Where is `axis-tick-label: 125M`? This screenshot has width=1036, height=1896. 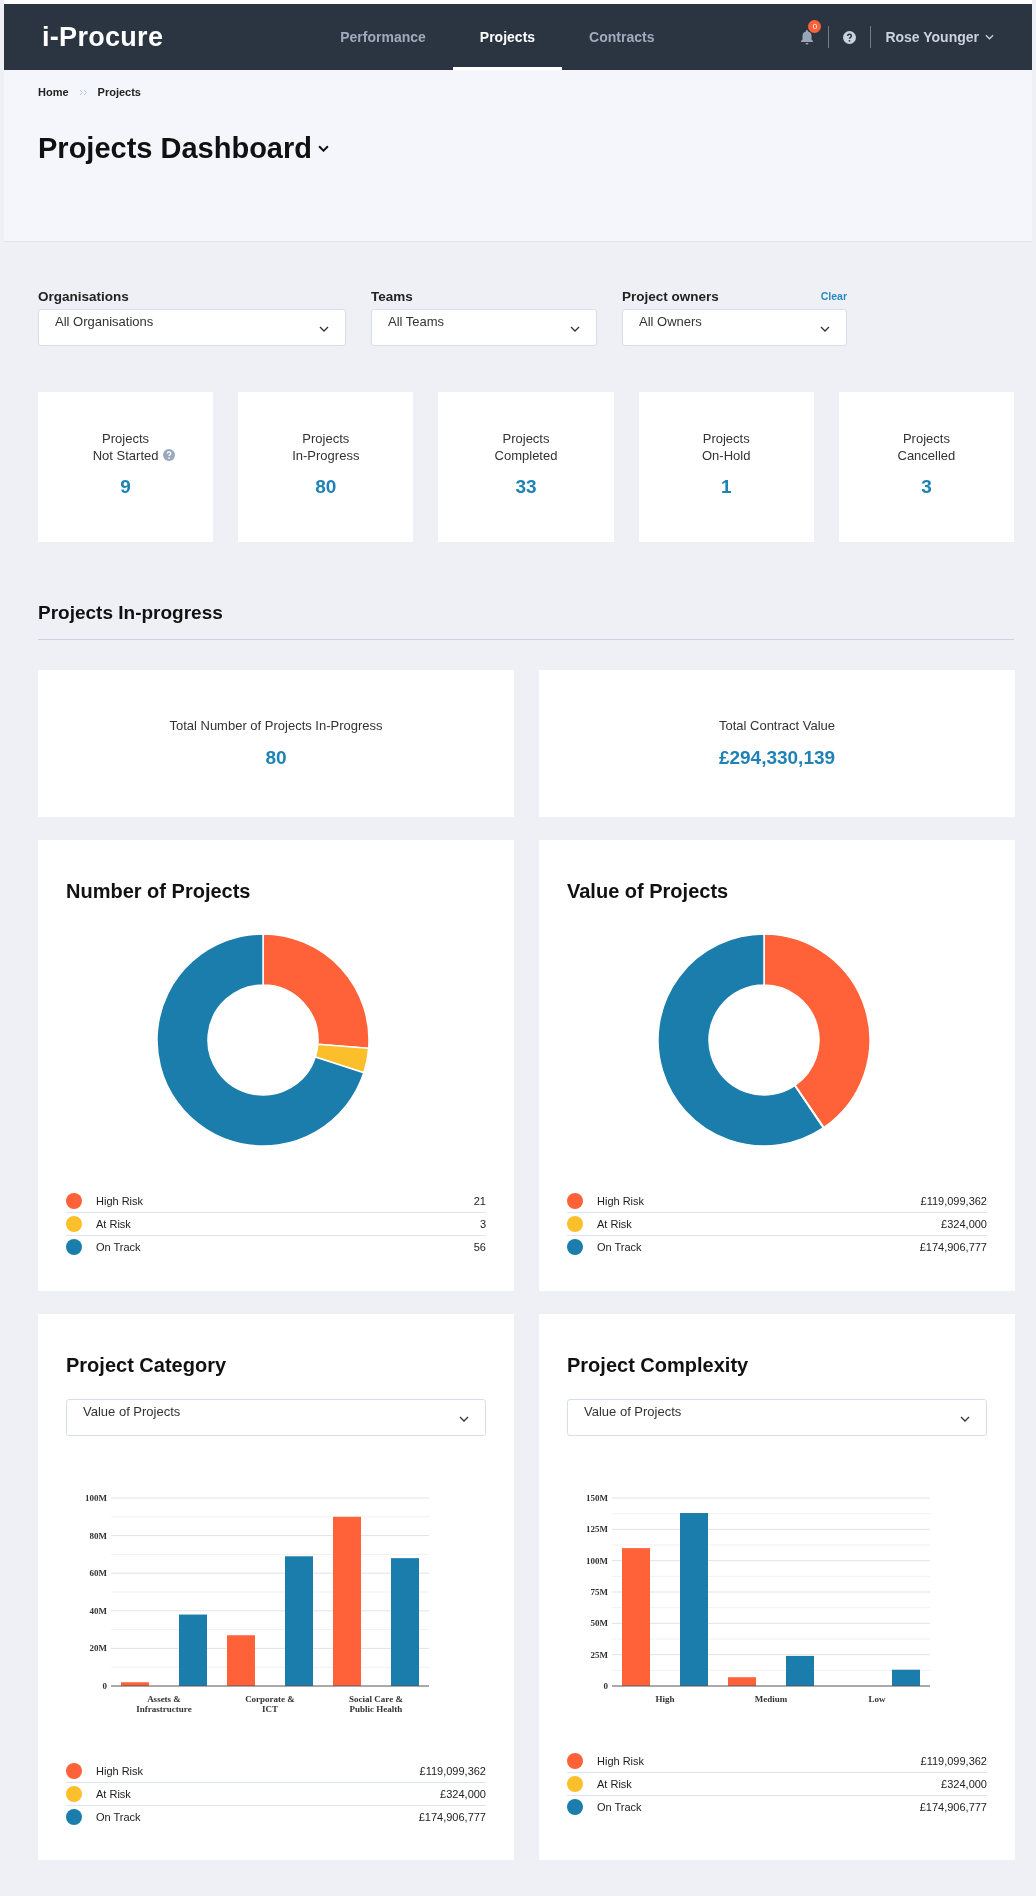 axis-tick-label: 125M is located at coordinates (597, 1529).